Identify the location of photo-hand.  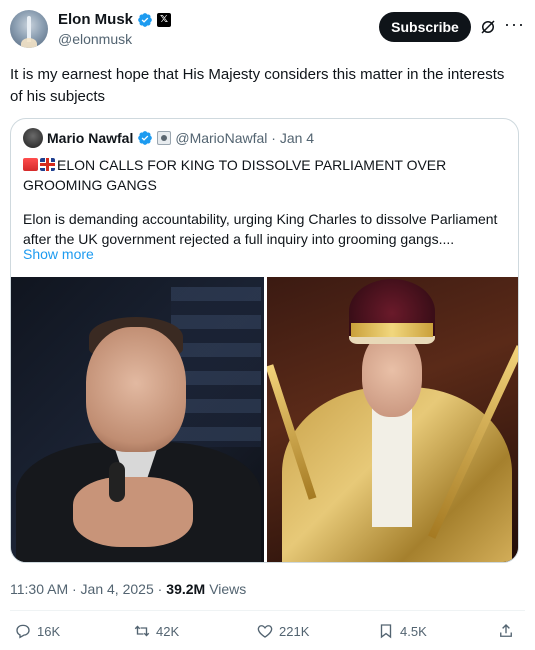
(133, 512).